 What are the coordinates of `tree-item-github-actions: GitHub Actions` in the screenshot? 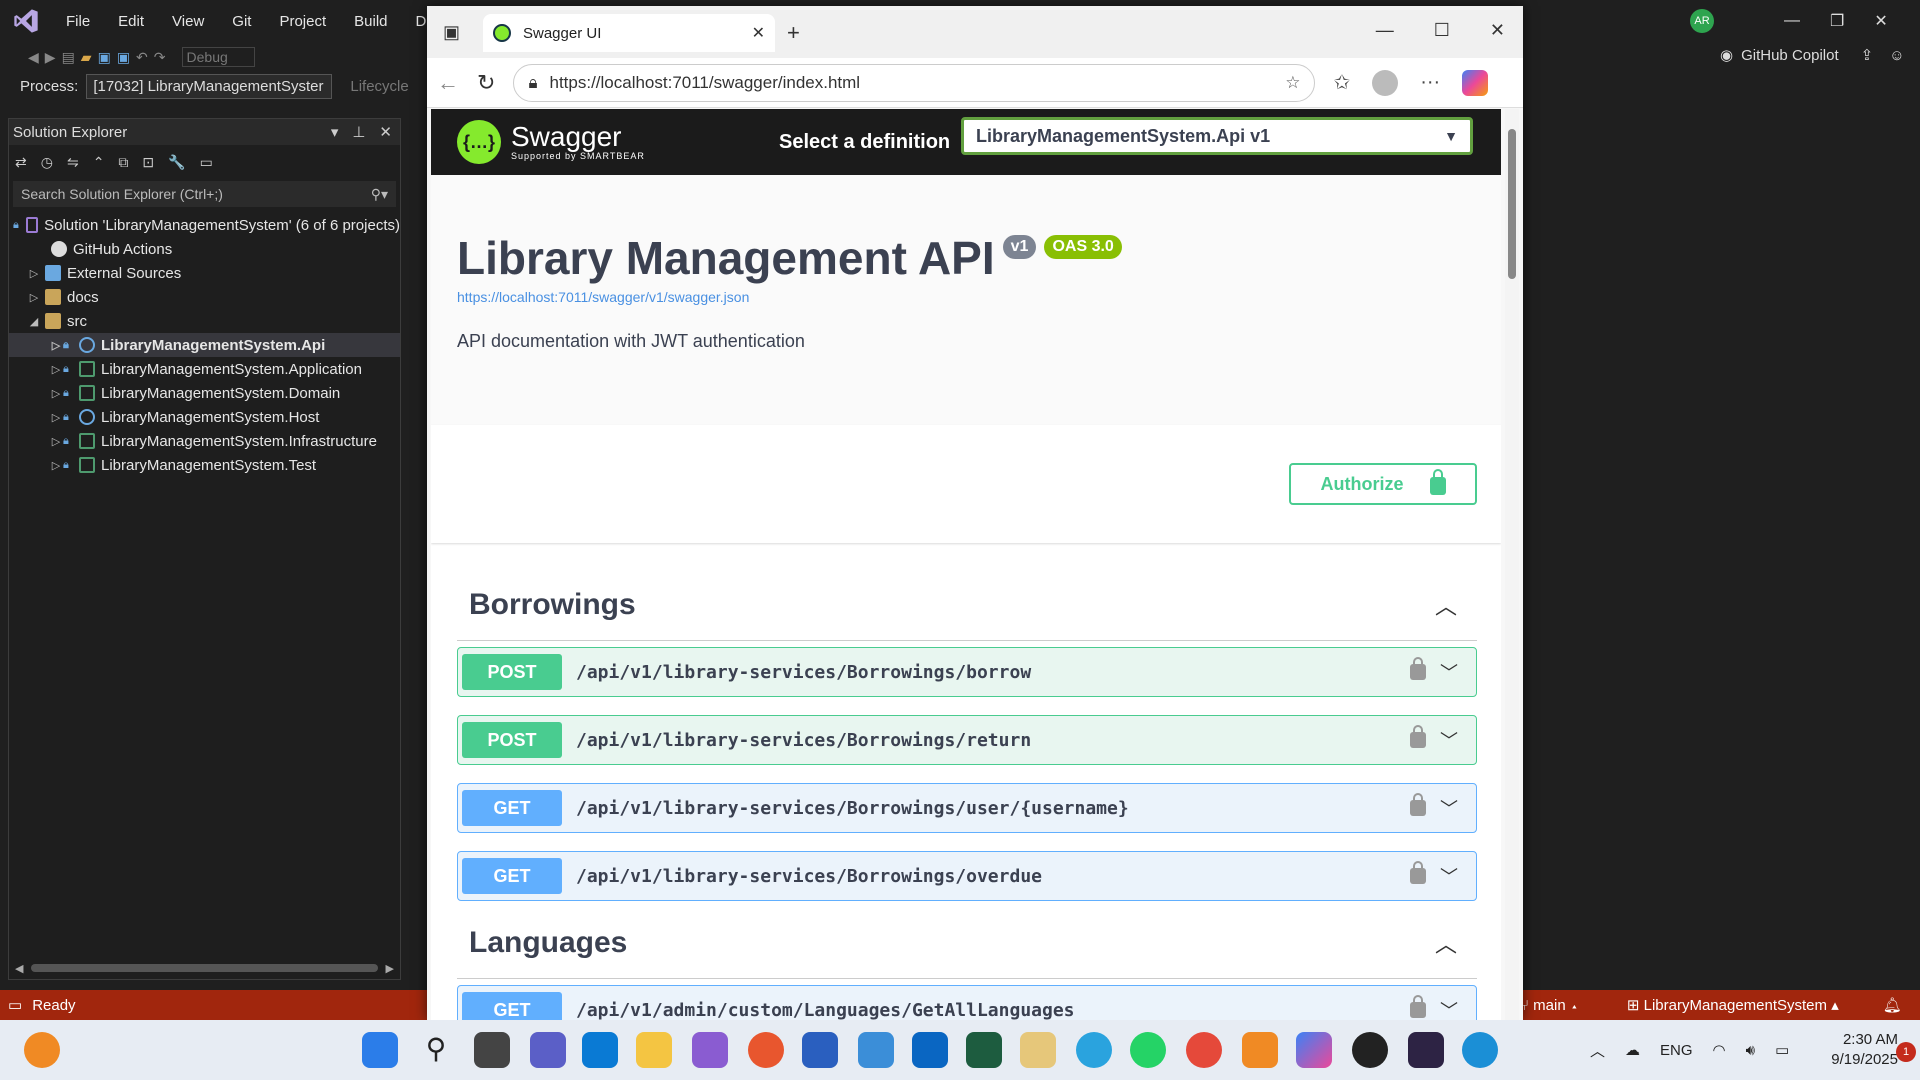 It's located at (204, 249).